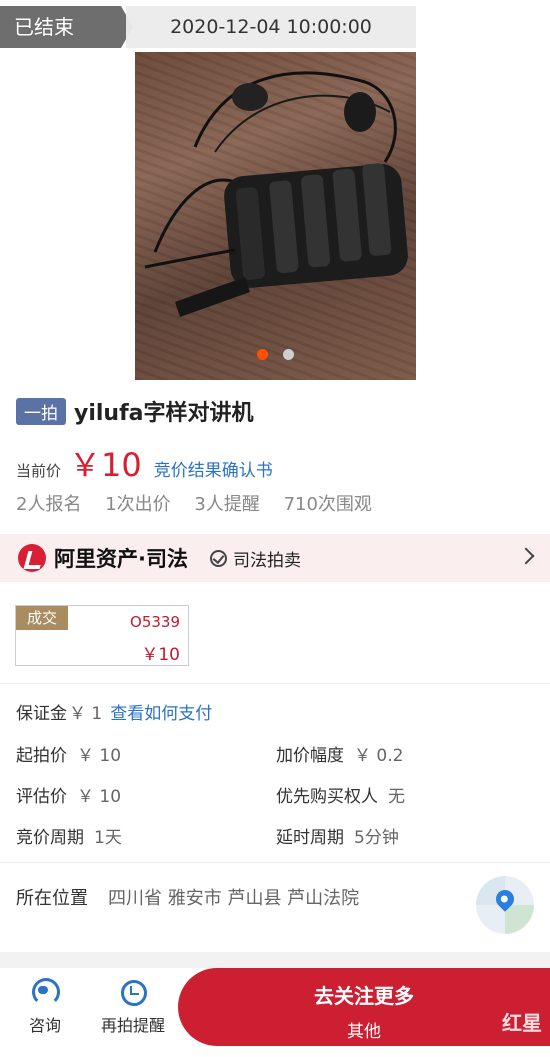 Image resolution: width=550 pixels, height=1057 pixels. Describe the element at coordinates (526, 556) in the screenshot. I see `chevron-right-icon` at that location.